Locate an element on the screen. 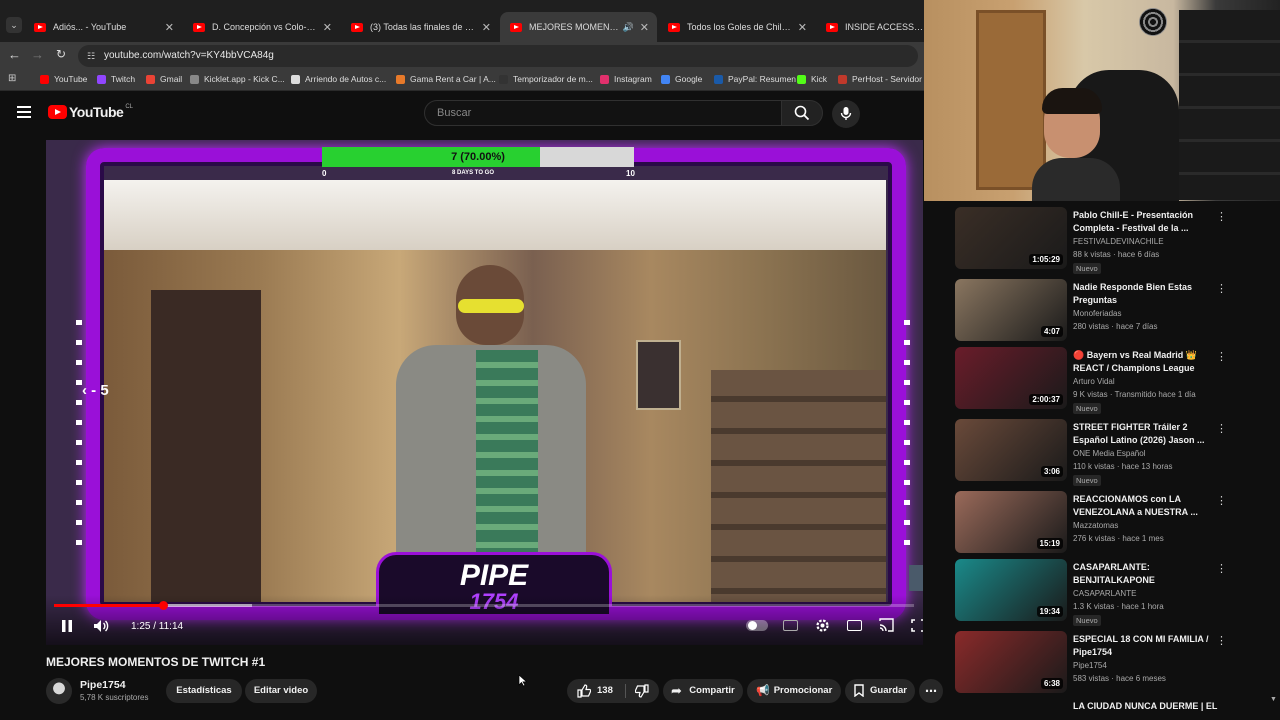 Image resolution: width=1280 pixels, height=720 pixels. recommended-video-channel: FESTIVALDEVINACHILE is located at coordinates (1118, 241).